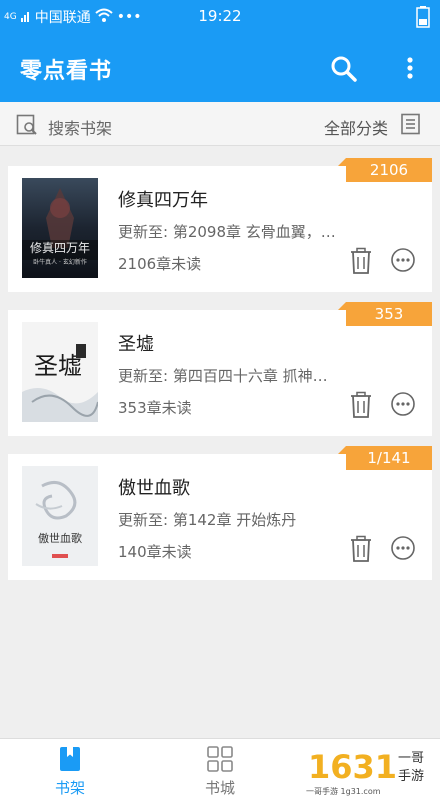 This screenshot has width=440, height=800. I want to click on svg-text: 一哥, so click(411, 758).